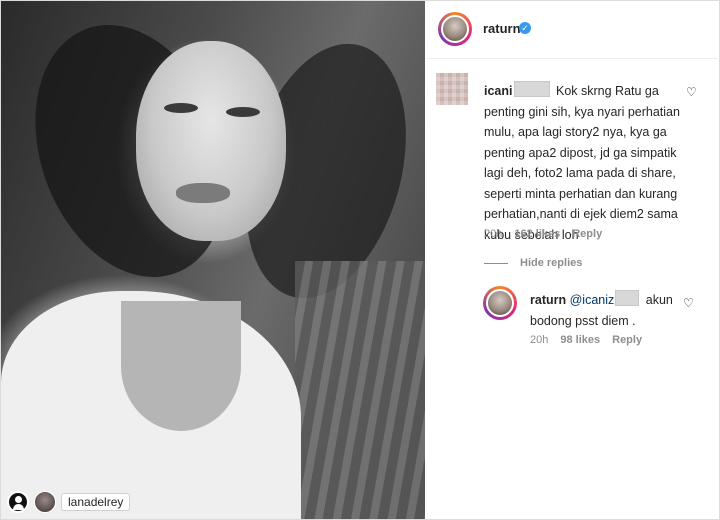 Image resolution: width=720 pixels, height=520 pixels. I want to click on comment-time: 20h, so click(493, 234).